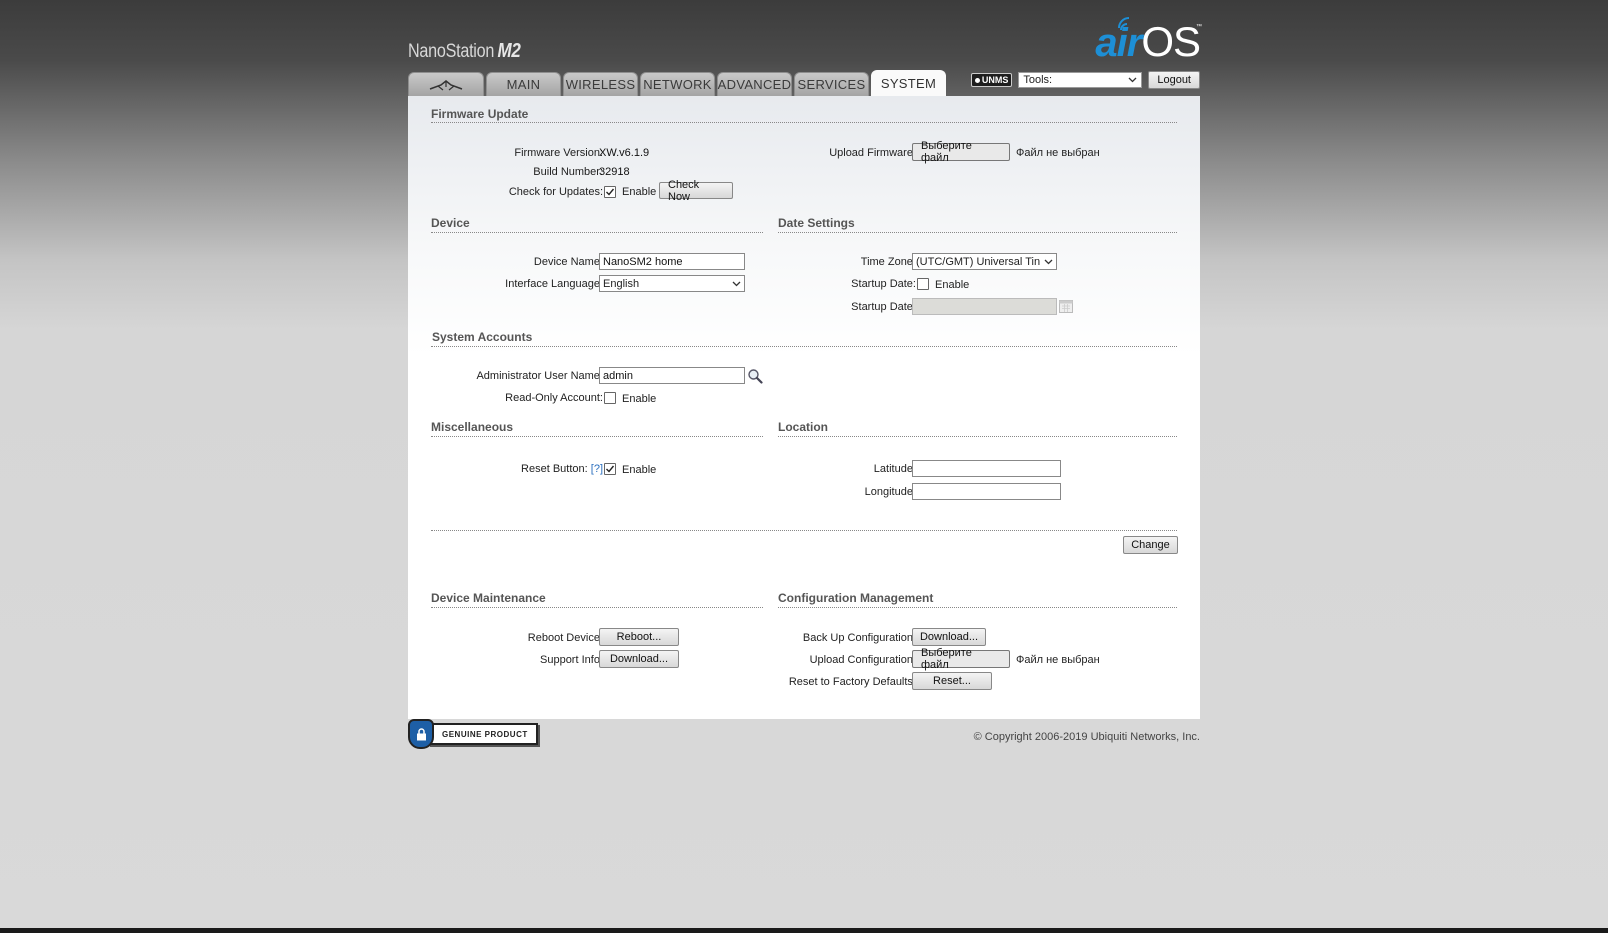 The height and width of the screenshot is (933, 1608). I want to click on magnifier-icon, so click(755, 376).